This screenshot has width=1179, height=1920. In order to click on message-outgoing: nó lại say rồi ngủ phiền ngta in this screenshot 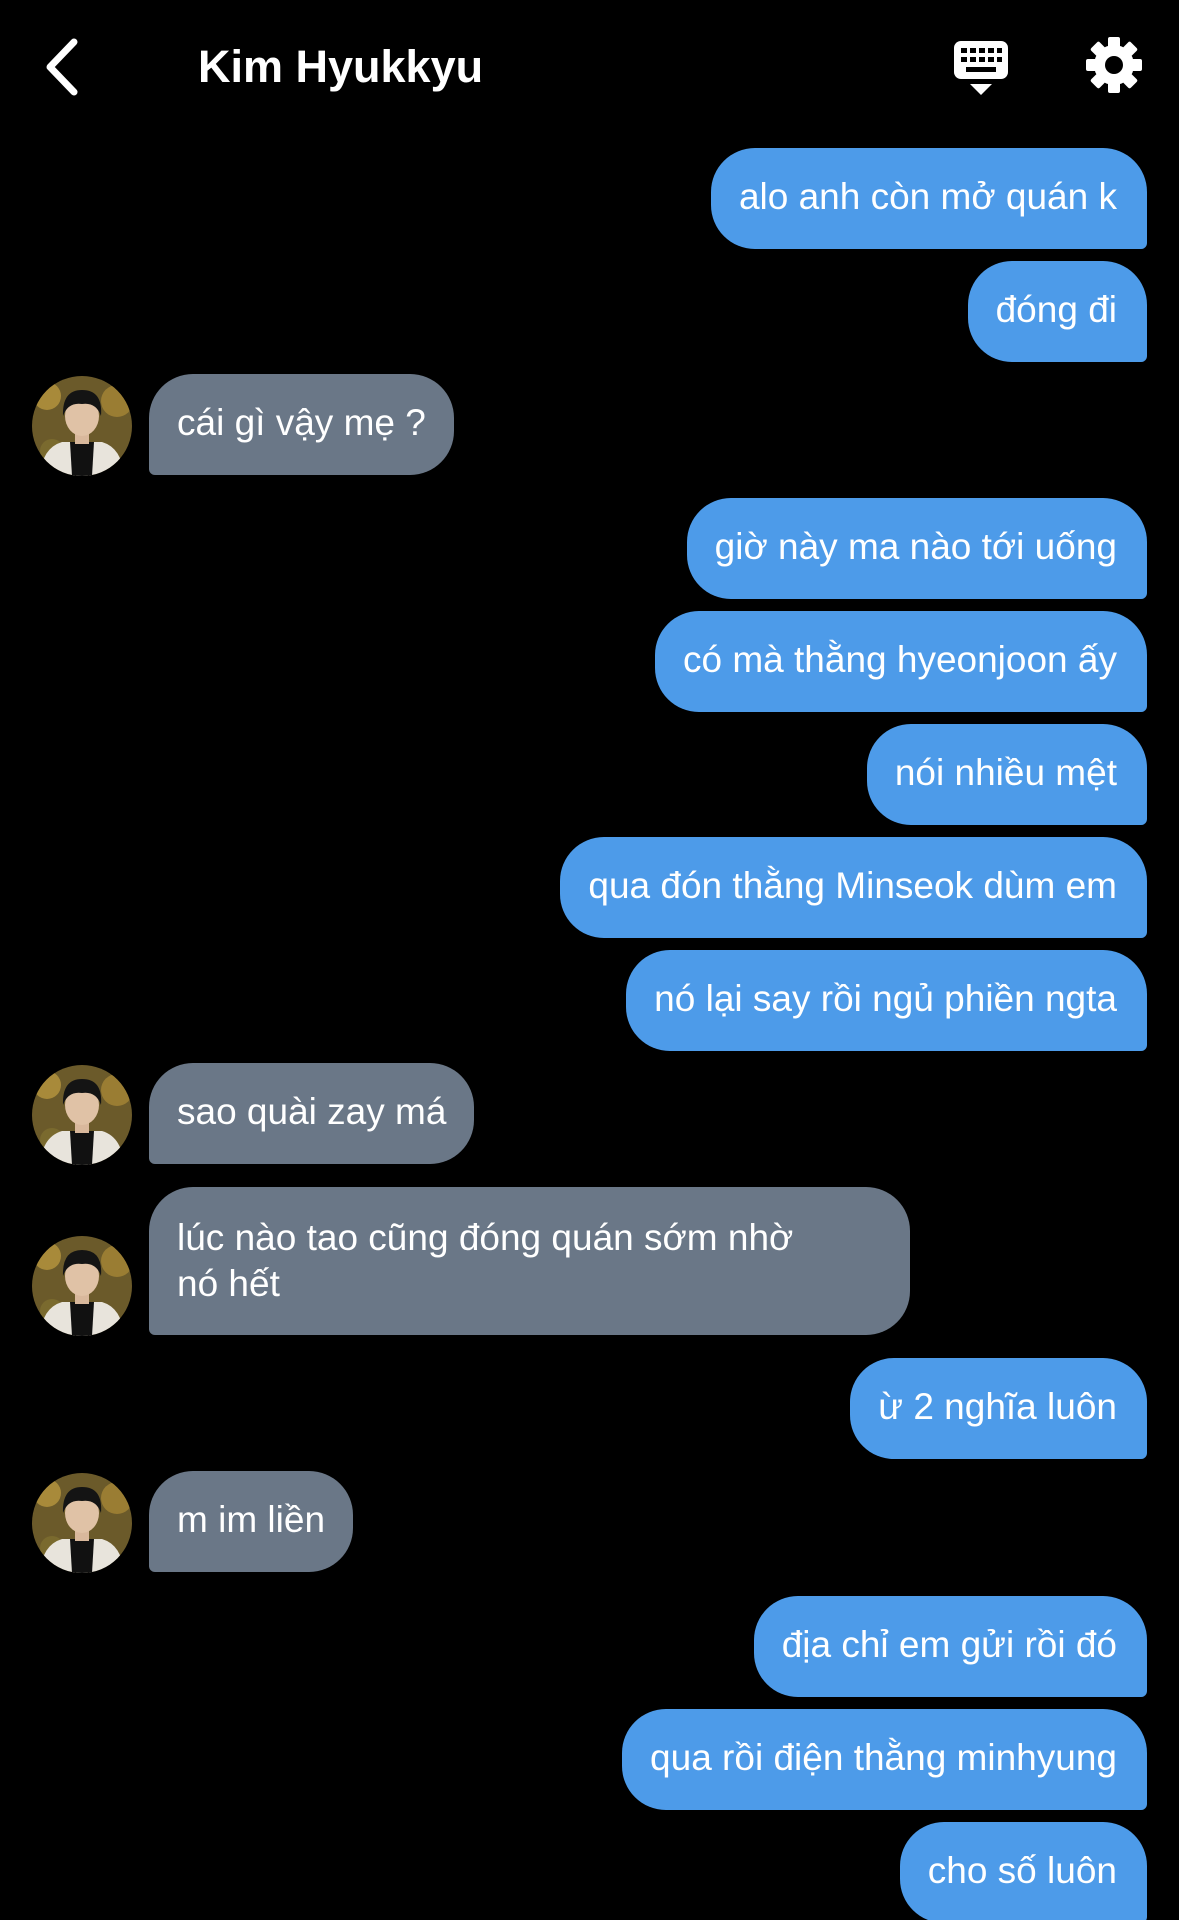, I will do `click(886, 1000)`.